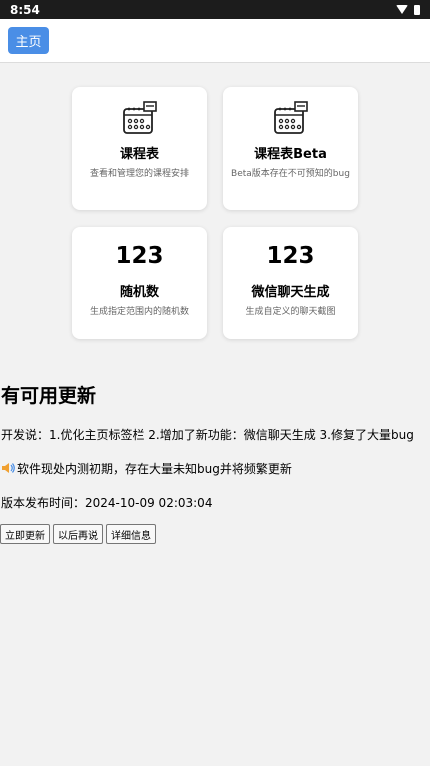 The width and height of the screenshot is (430, 766). Describe the element at coordinates (139, 283) in the screenshot. I see `card-random-number: 123 随机数 生成指定范围内的随机数` at that location.